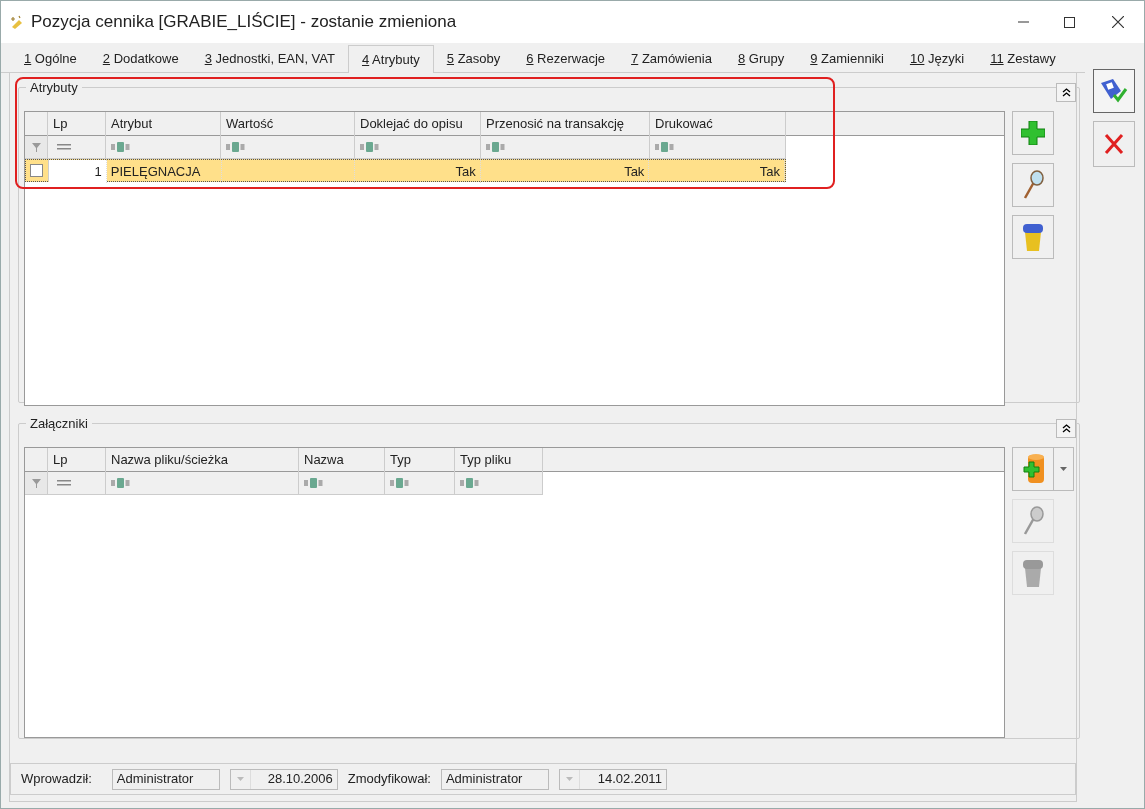  I want to click on tab: 2 Dodatkowe, so click(140, 59).